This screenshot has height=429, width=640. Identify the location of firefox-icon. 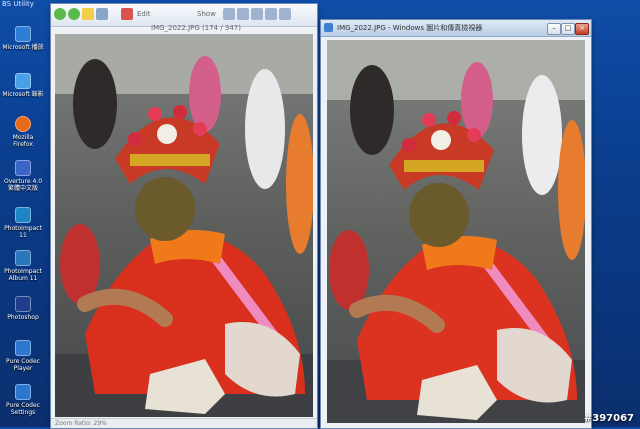
(23, 124).